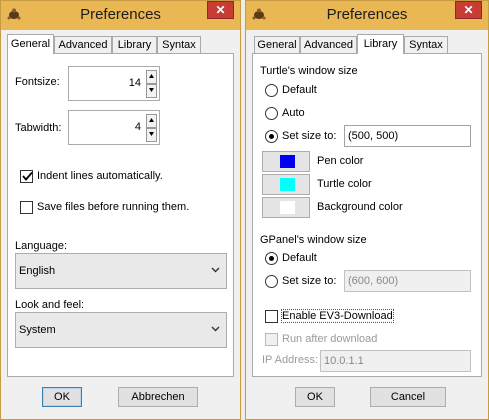  What do you see at coordinates (340, 161) in the screenshot?
I see `pen-color-label: Pen color` at bounding box center [340, 161].